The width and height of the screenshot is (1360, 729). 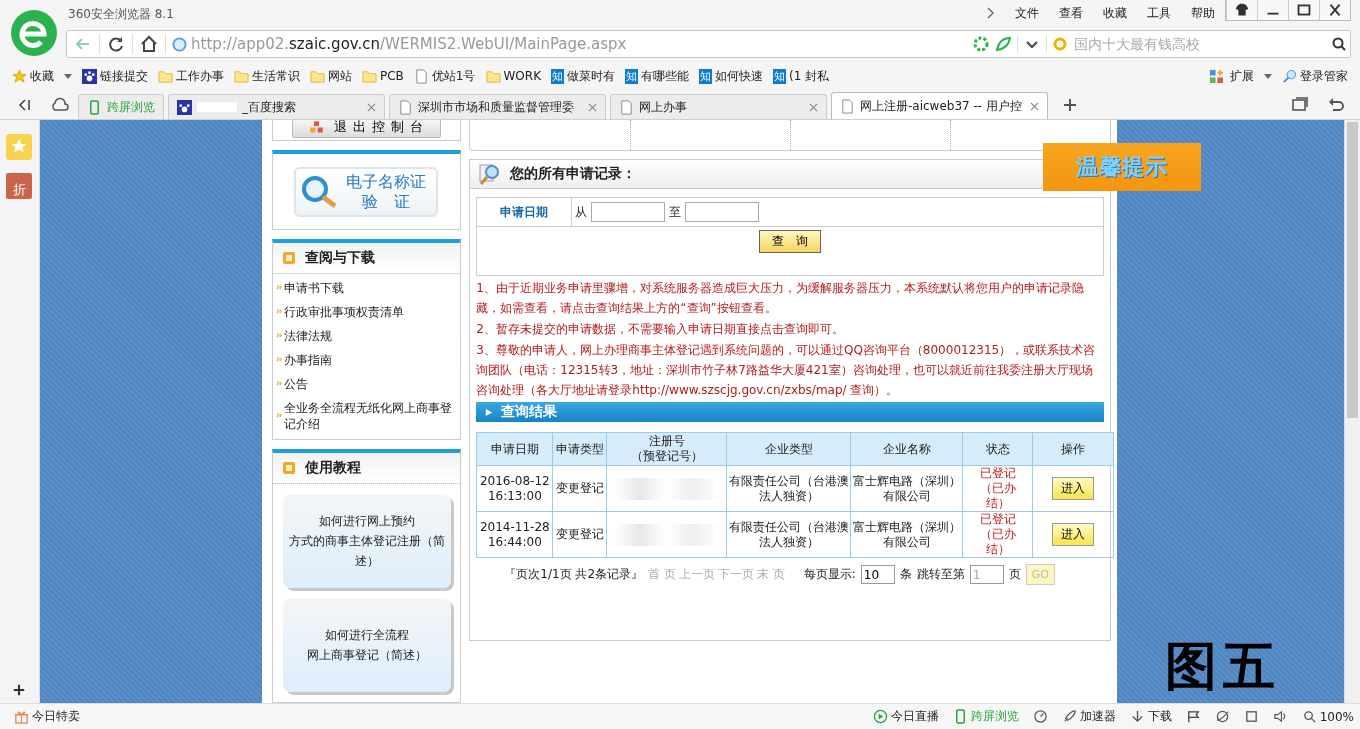 I want to click on password-manager-link: 登录管家, so click(x=1315, y=76).